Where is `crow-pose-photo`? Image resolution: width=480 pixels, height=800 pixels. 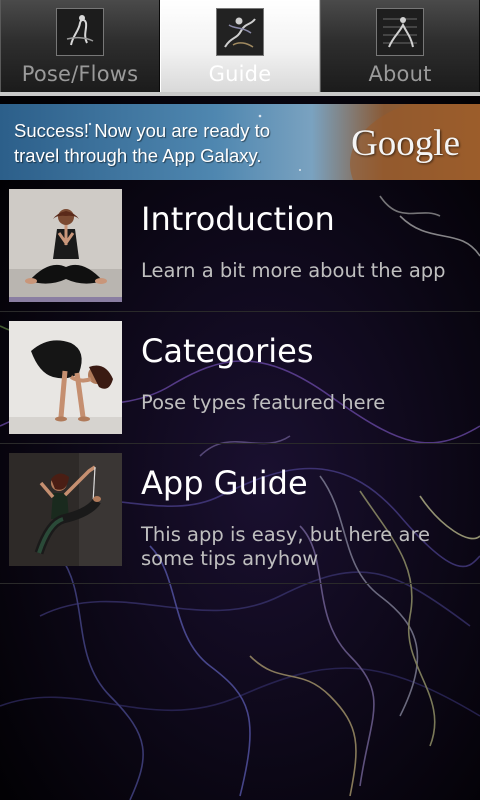 crow-pose-photo is located at coordinates (65, 377).